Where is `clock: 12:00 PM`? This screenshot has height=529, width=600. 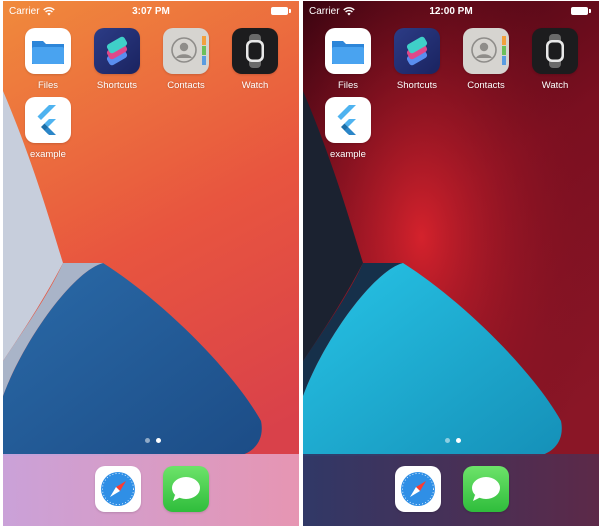
clock: 12:00 PM is located at coordinates (451, 11).